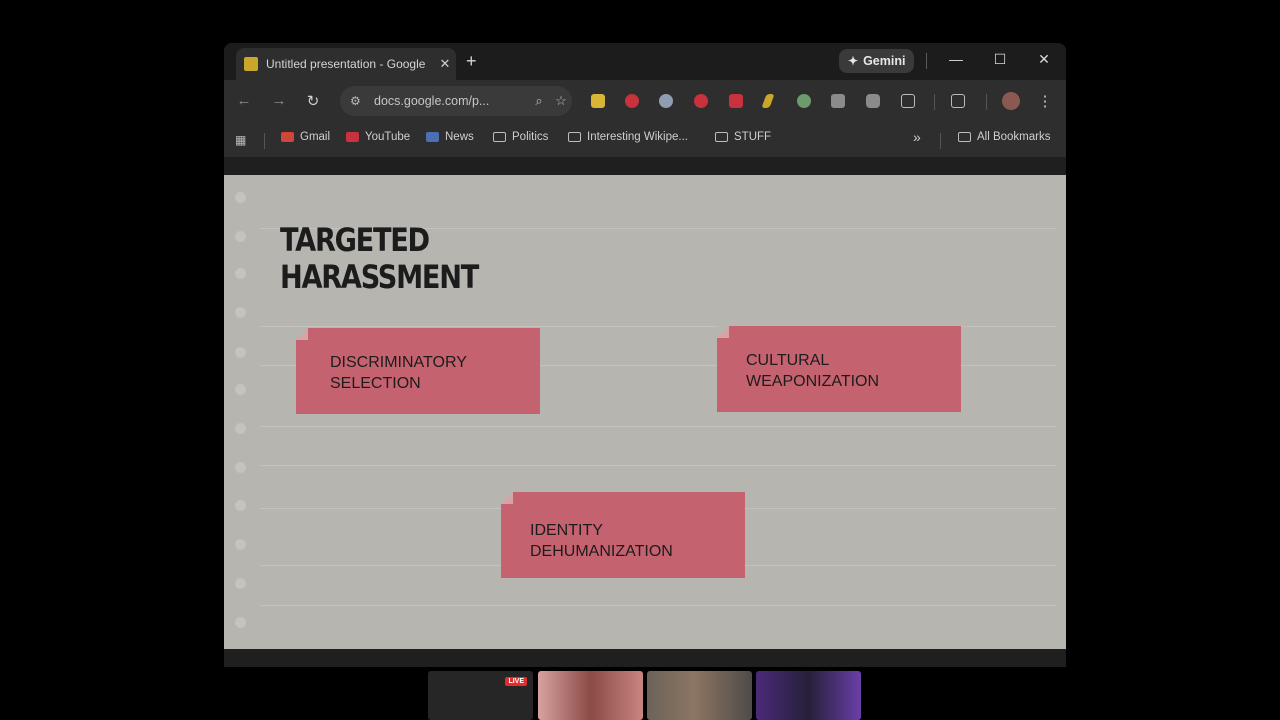  Describe the element at coordinates (753, 137) in the screenshot. I see `bookmark-label: STUFF` at that location.